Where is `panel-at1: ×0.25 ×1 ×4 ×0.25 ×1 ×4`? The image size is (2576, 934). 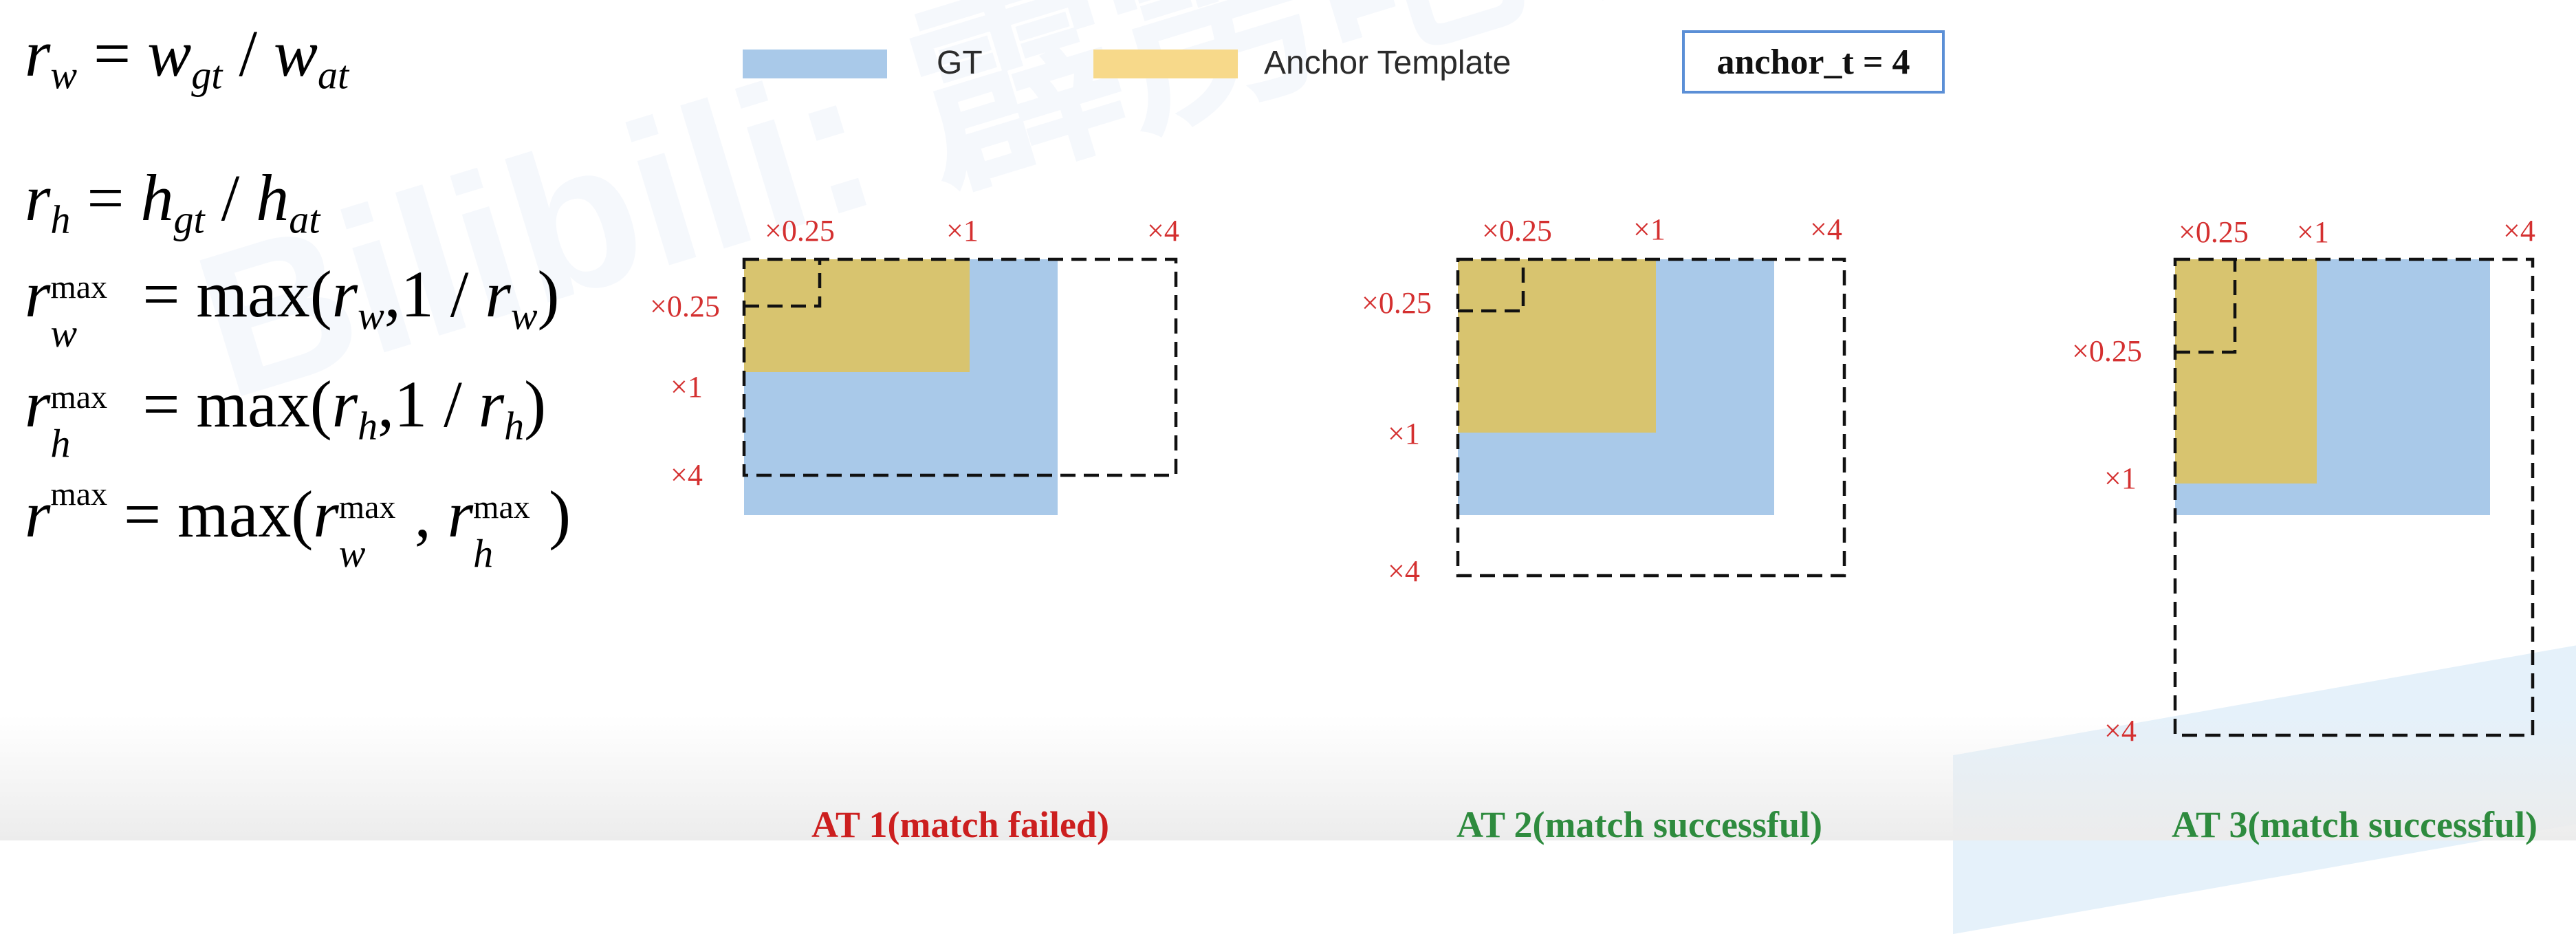 panel-at1: ×0.25 ×1 ×4 ×0.25 ×1 ×4 is located at coordinates (914, 365).